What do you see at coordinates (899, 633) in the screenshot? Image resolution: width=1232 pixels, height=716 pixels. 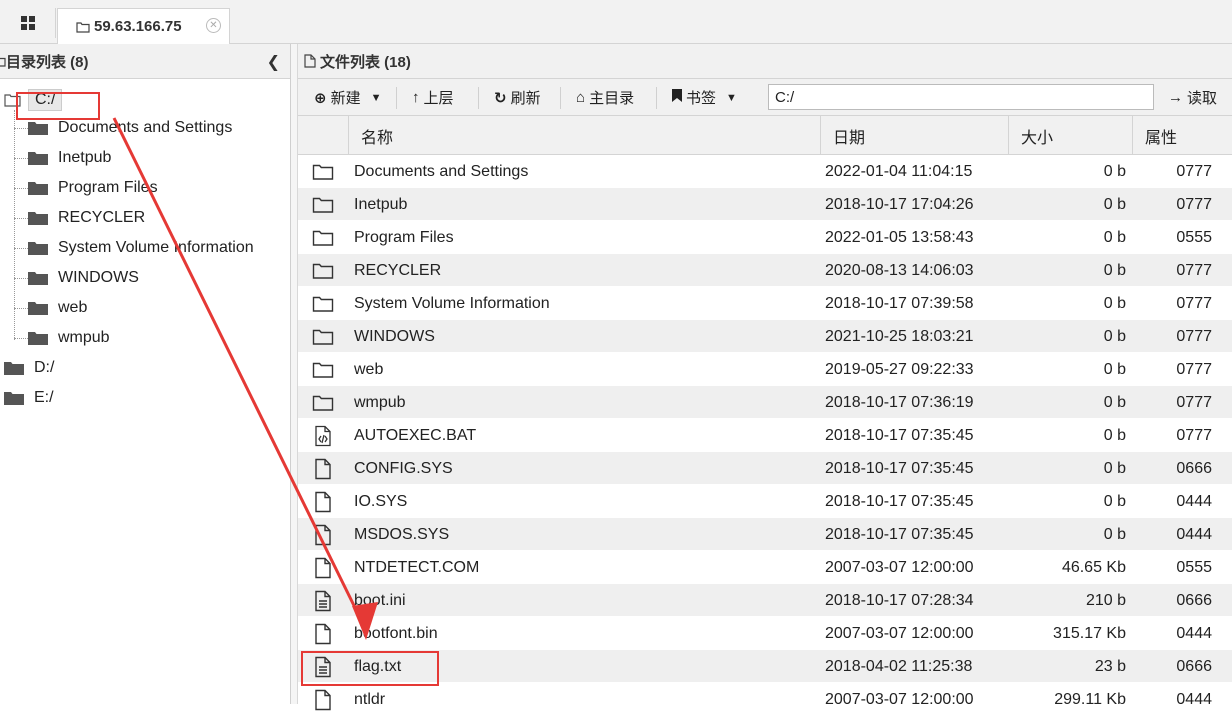 I see `file-date: 2007-03-07 12:00:00` at bounding box center [899, 633].